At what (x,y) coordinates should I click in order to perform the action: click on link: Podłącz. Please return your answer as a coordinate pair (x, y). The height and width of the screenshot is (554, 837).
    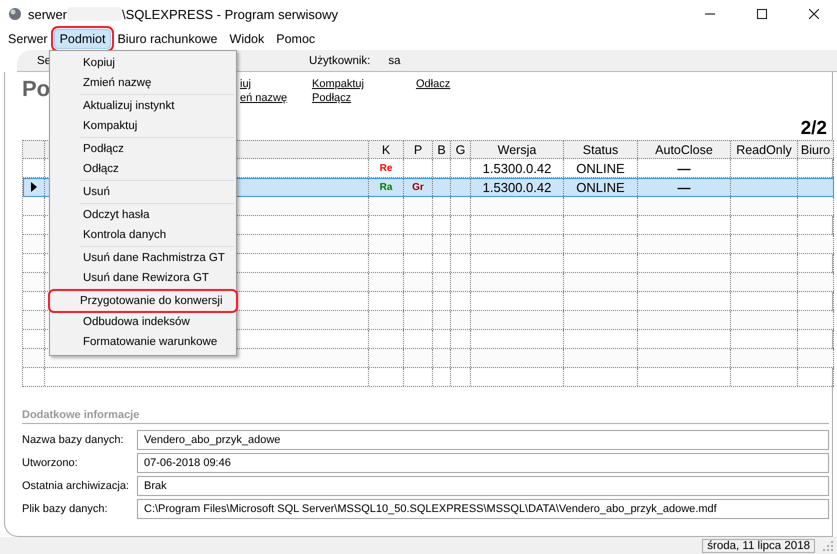
    Looking at the image, I should click on (332, 98).